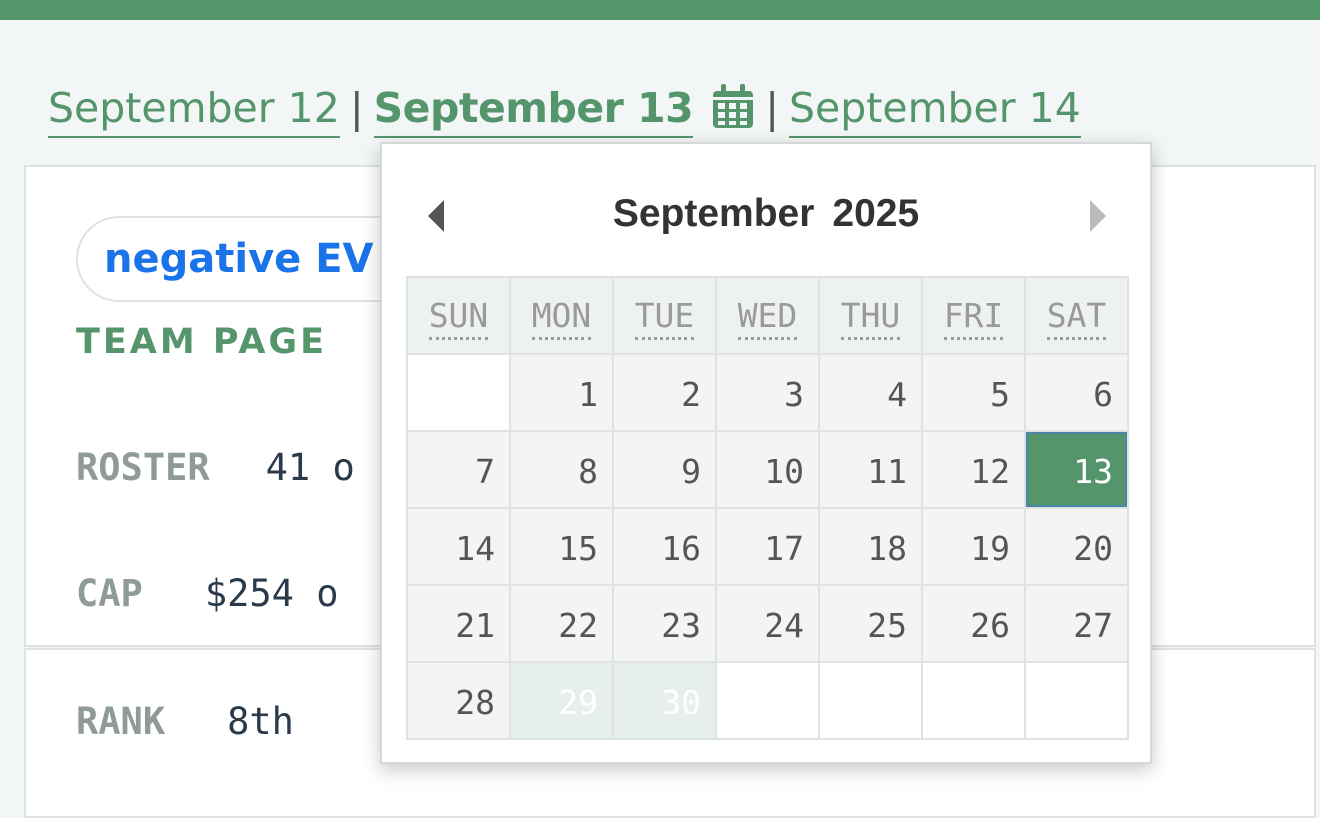 Image resolution: width=1320 pixels, height=818 pixels. What do you see at coordinates (870, 623) in the screenshot?
I see `calendar-day: 25` at bounding box center [870, 623].